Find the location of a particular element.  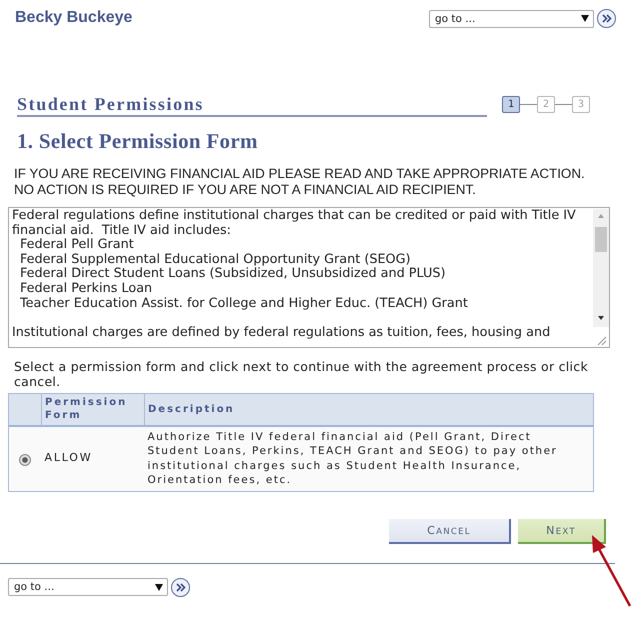

list-item-text: Federal Pell Grant is located at coordinates (76, 245).